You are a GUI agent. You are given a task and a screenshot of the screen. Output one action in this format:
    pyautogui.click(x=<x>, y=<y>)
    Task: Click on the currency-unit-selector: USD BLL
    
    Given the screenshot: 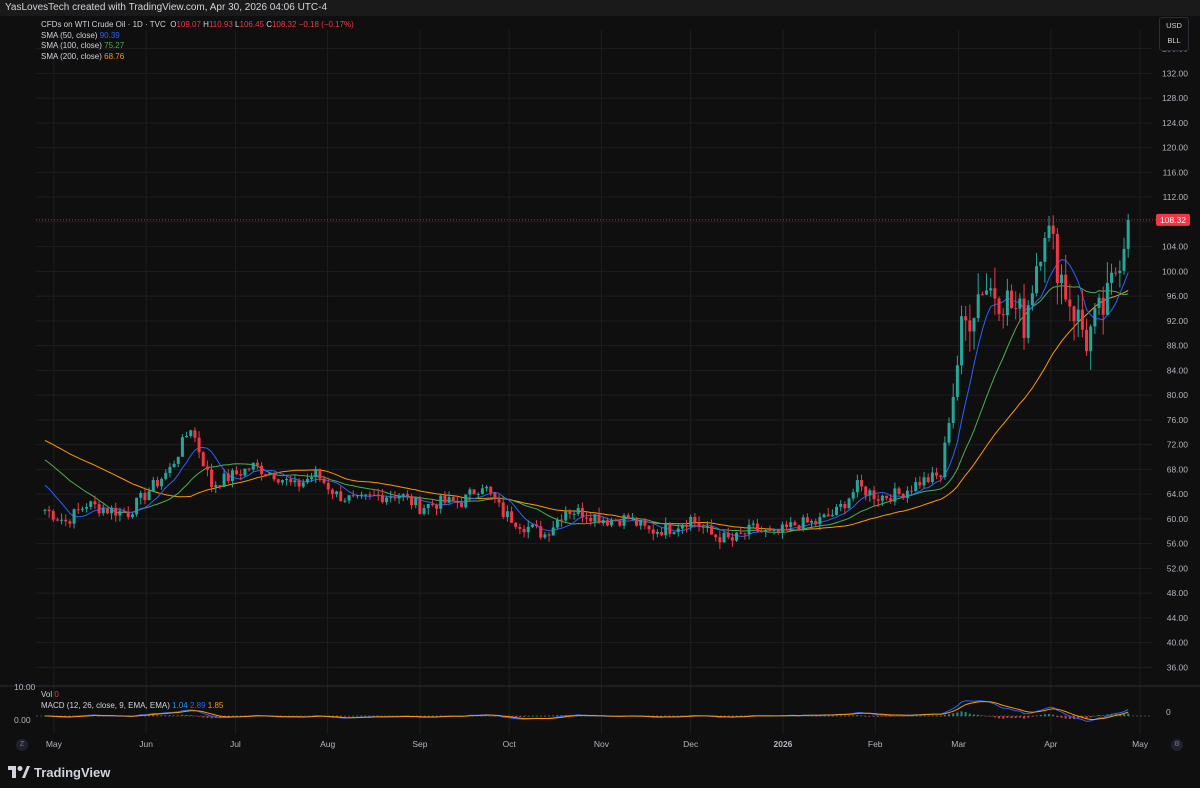 What is the action you would take?
    pyautogui.click(x=1174, y=34)
    